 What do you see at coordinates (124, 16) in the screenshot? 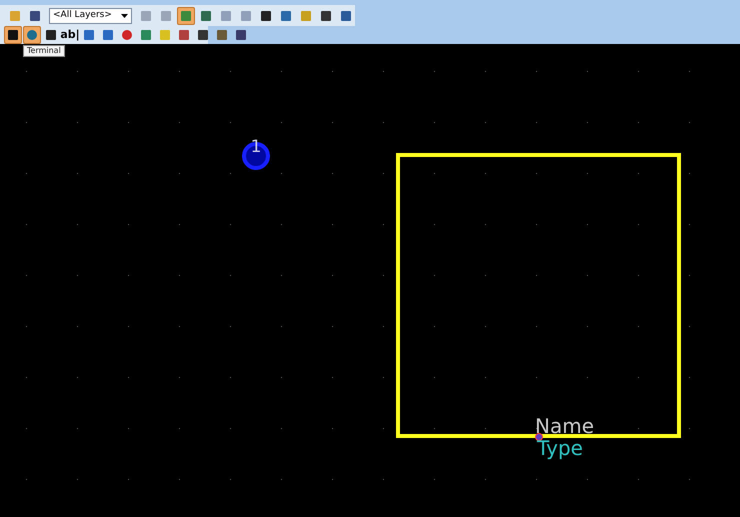
I see `caret-icon` at bounding box center [124, 16].